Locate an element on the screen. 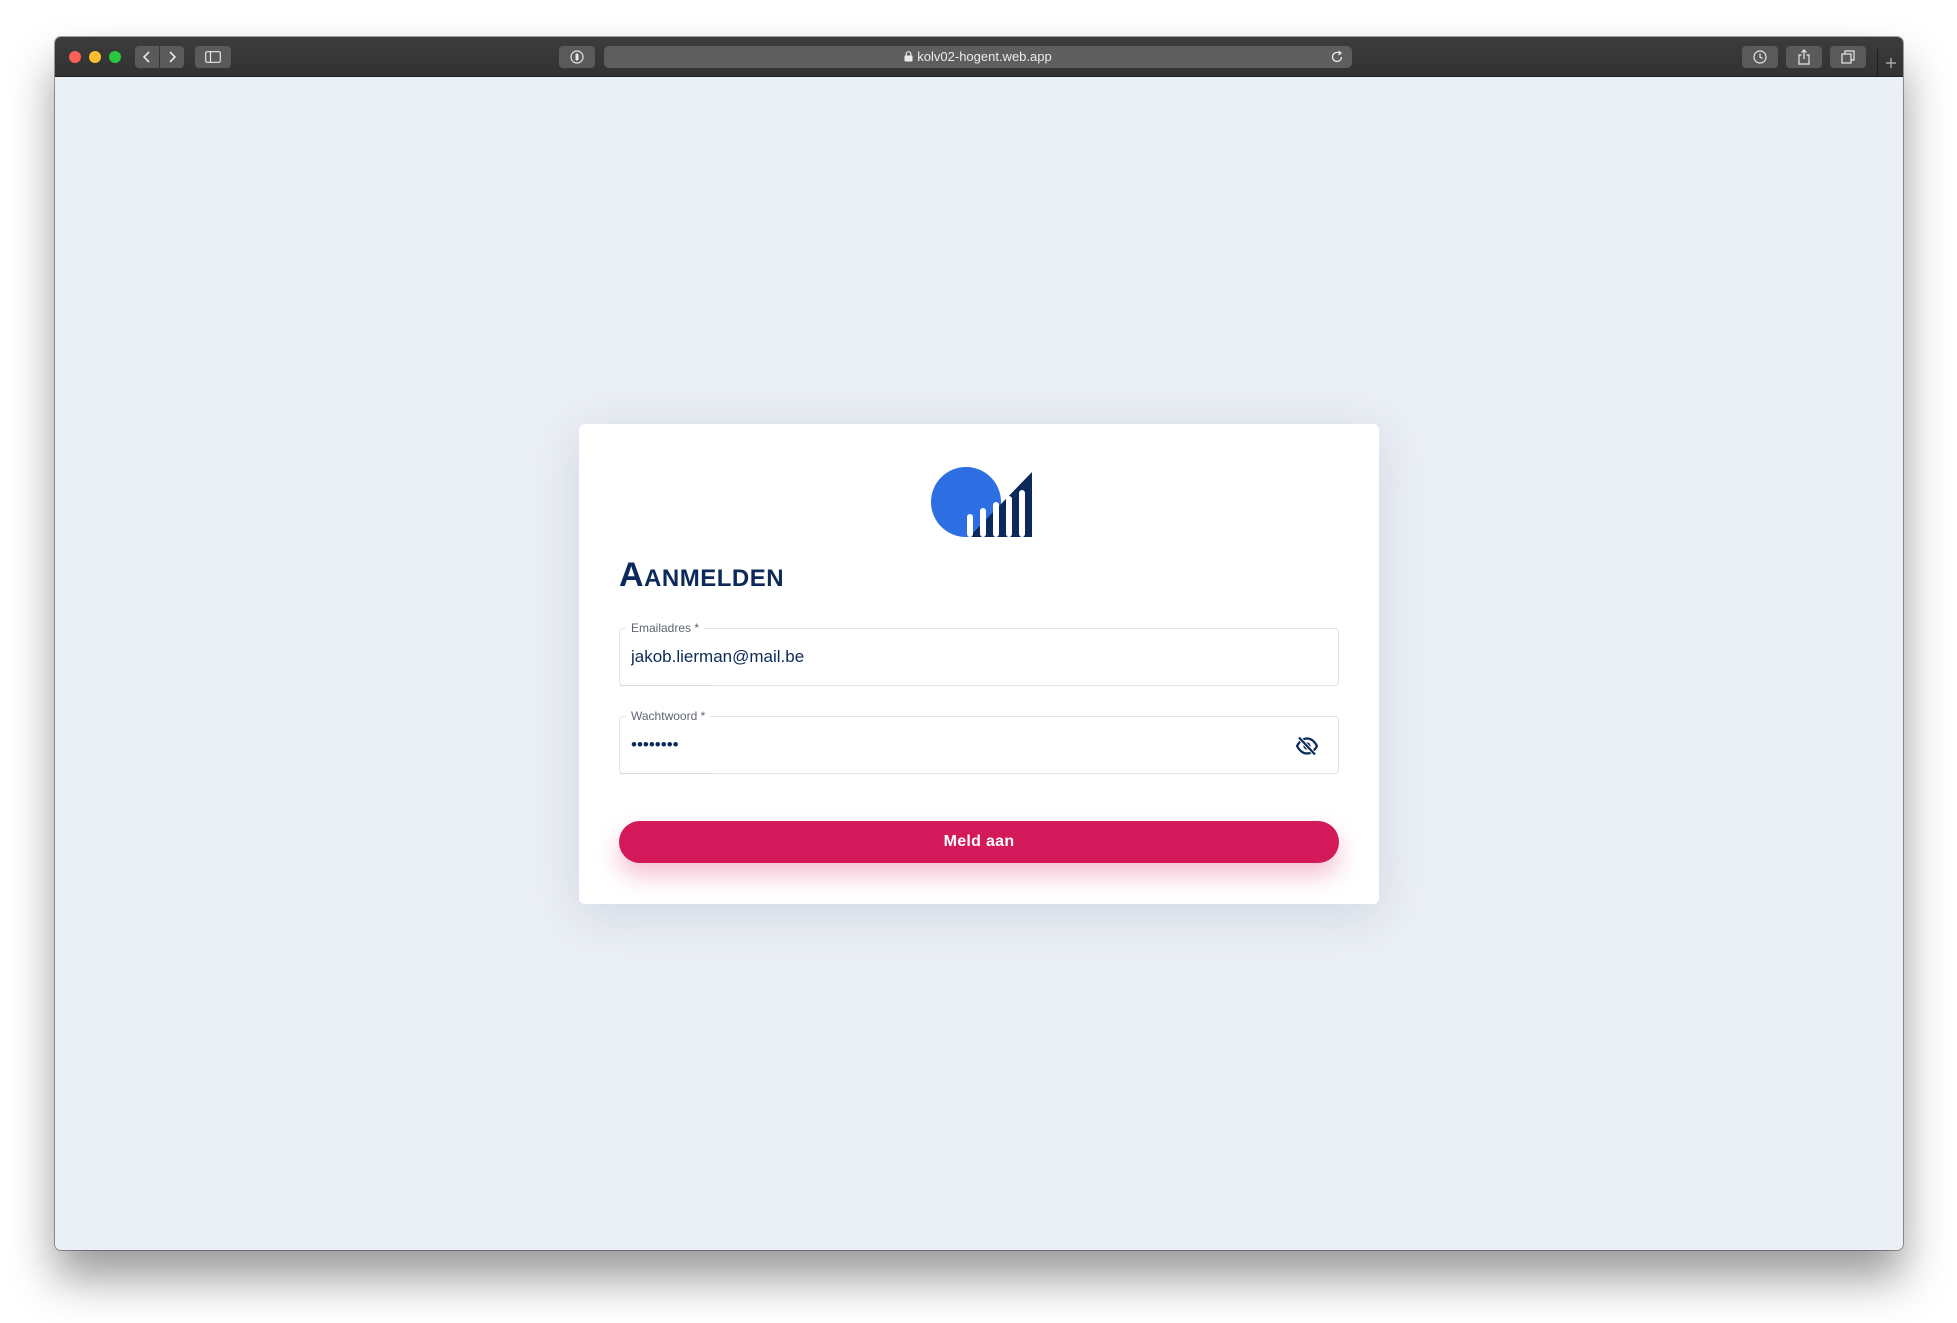 The image size is (1957, 1323). toggle-password-visibility-button is located at coordinates (1307, 746).